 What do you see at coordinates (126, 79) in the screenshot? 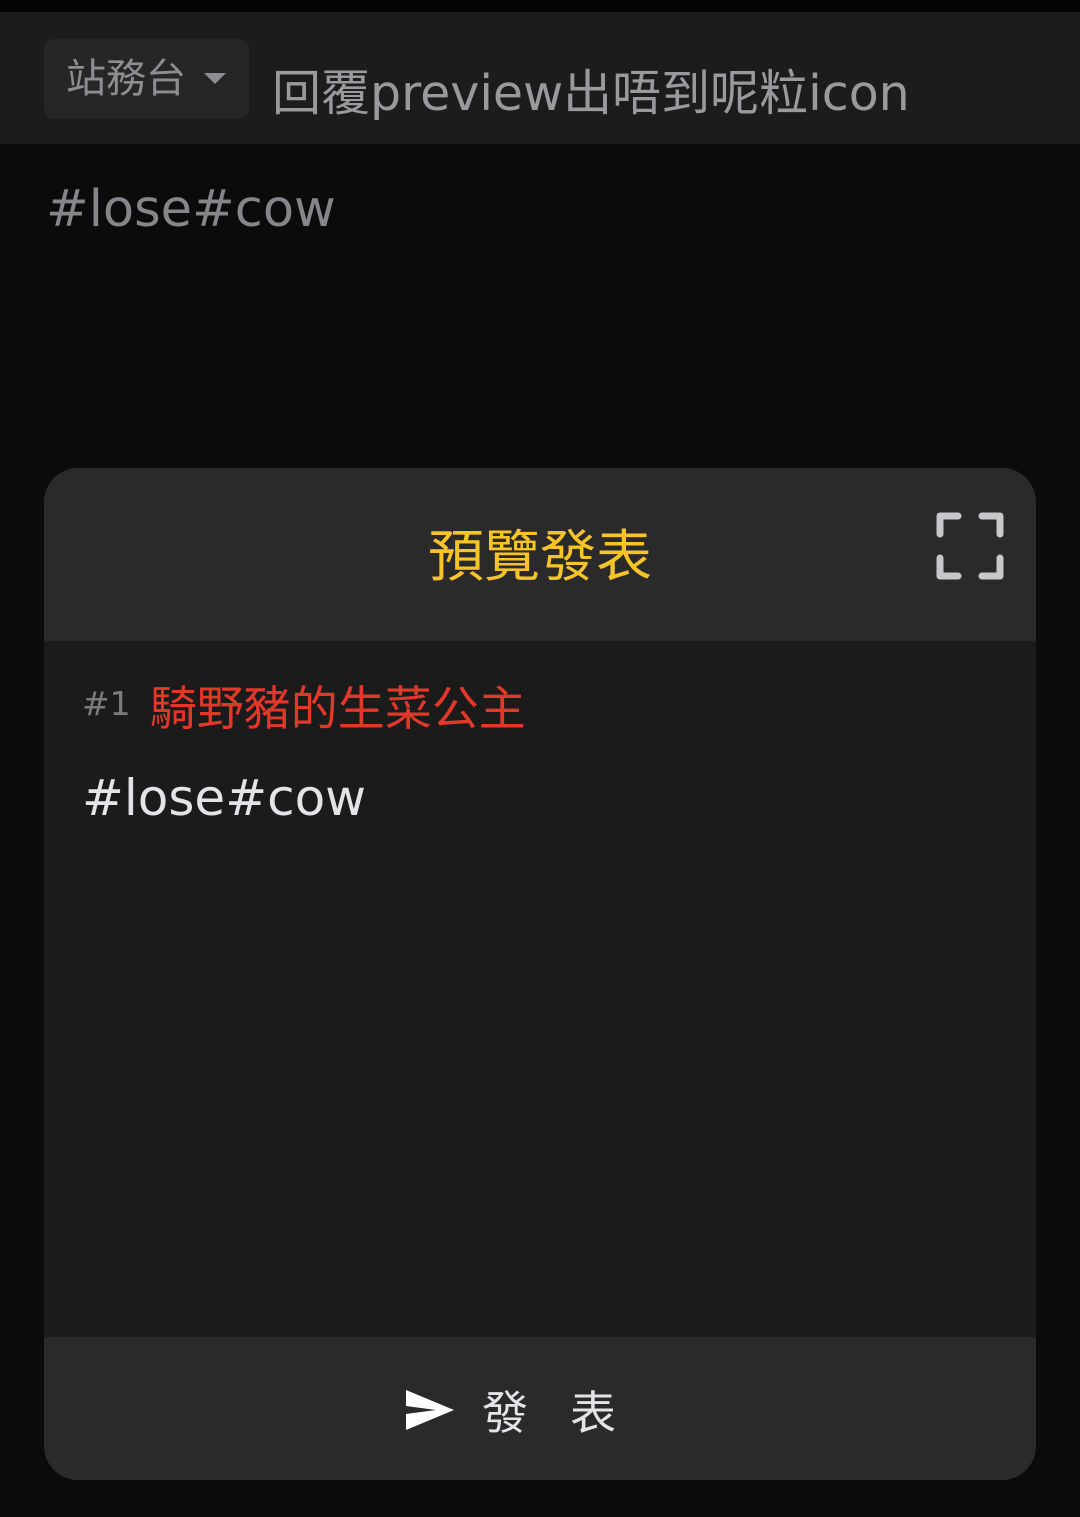
I see `category-label: 站務台` at bounding box center [126, 79].